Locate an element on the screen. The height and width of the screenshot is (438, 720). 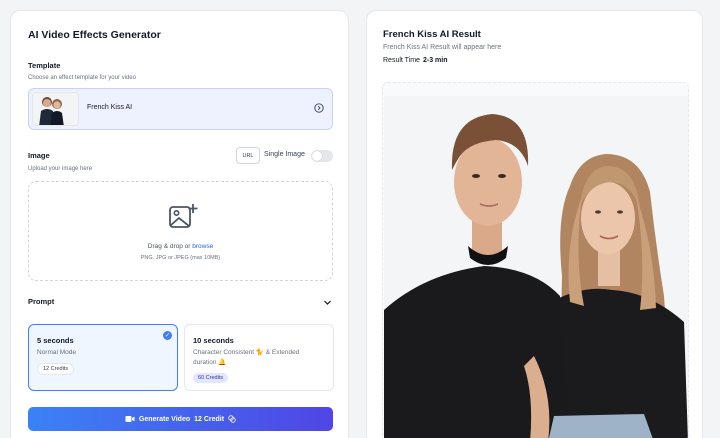
result-title: French Kiss AI Result is located at coordinates (432, 34).